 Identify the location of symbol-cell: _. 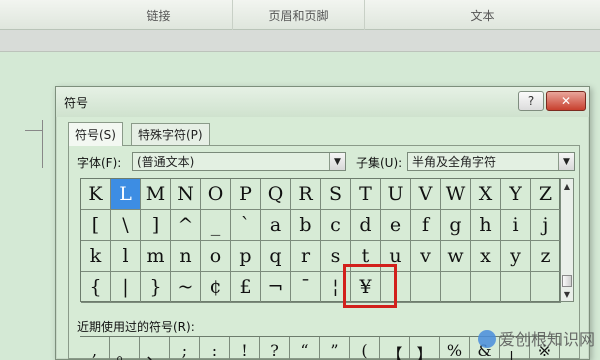
(216, 225).